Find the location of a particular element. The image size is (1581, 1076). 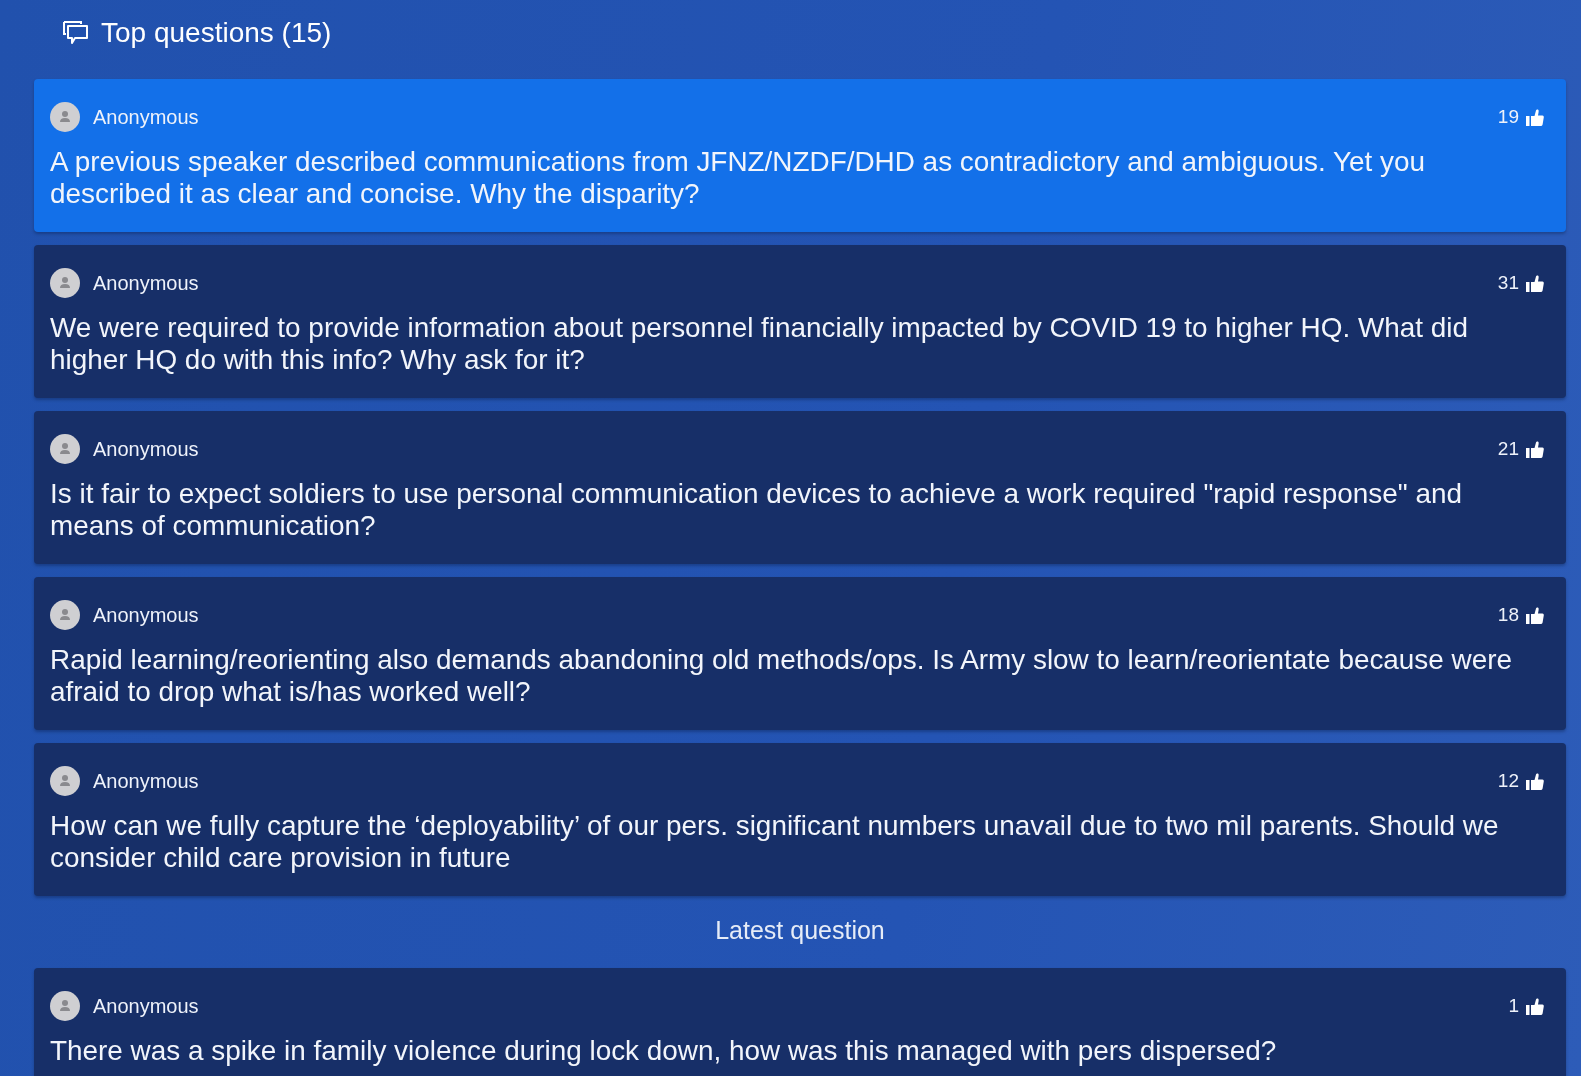

vote-count: 31 is located at coordinates (1508, 283).